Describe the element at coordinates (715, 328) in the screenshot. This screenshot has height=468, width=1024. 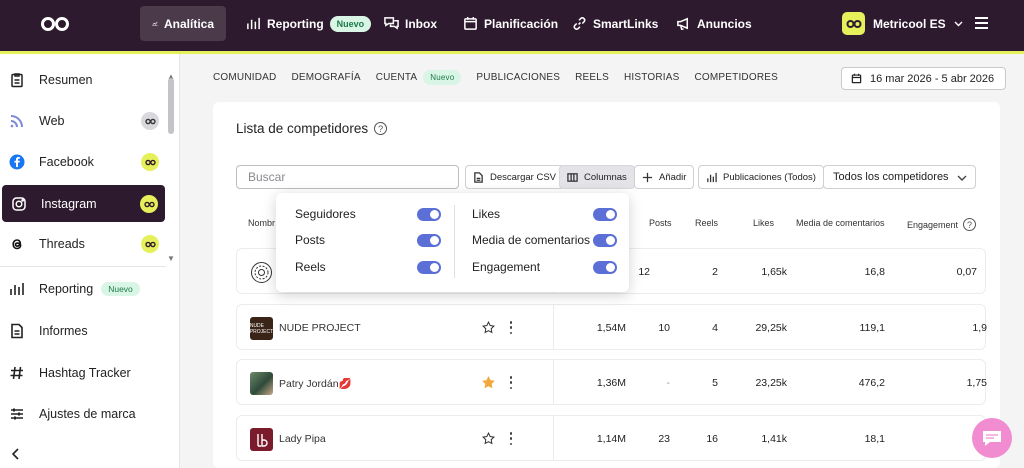
I see `cell-reels: 4` at that location.